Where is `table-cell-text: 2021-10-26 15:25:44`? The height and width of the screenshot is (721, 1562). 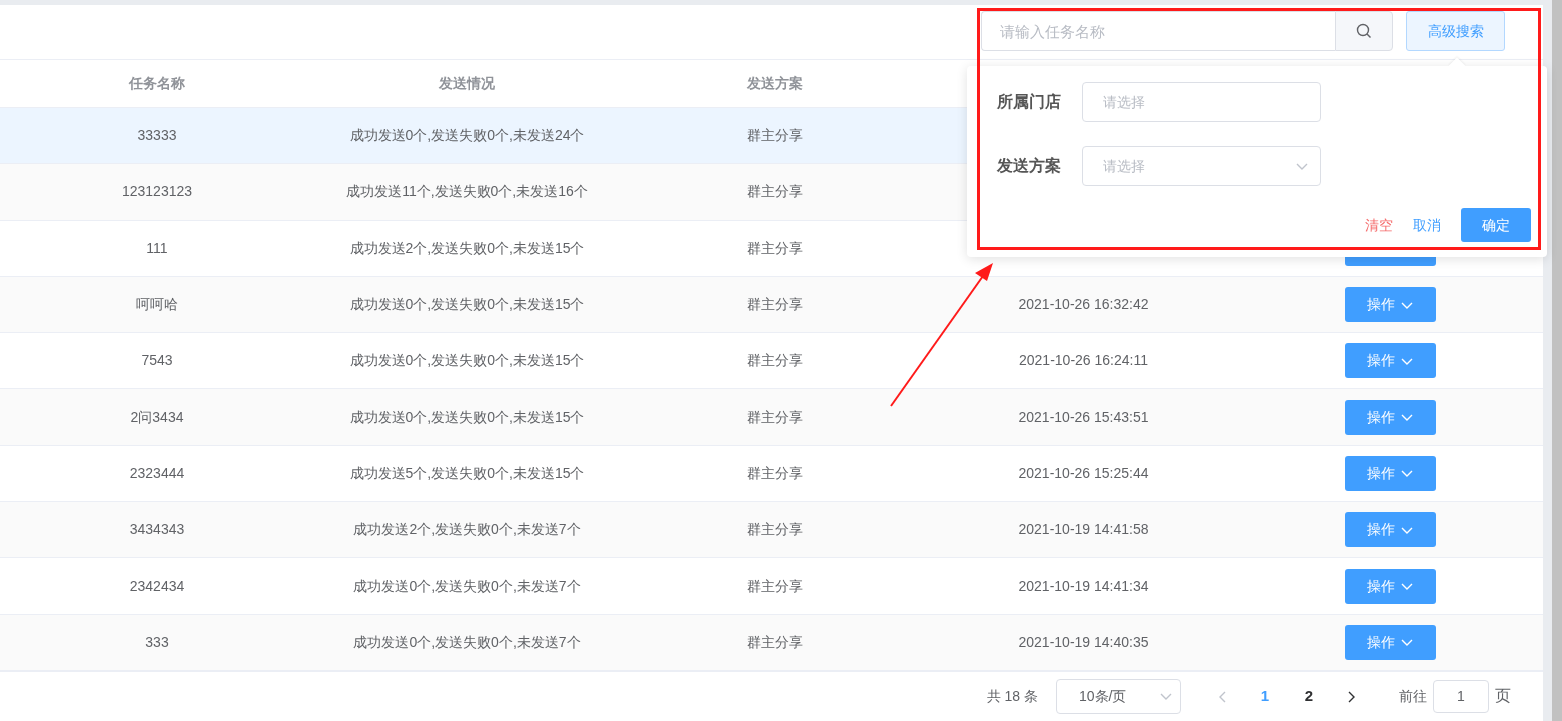 table-cell-text: 2021-10-26 15:25:44 is located at coordinates (1083, 473).